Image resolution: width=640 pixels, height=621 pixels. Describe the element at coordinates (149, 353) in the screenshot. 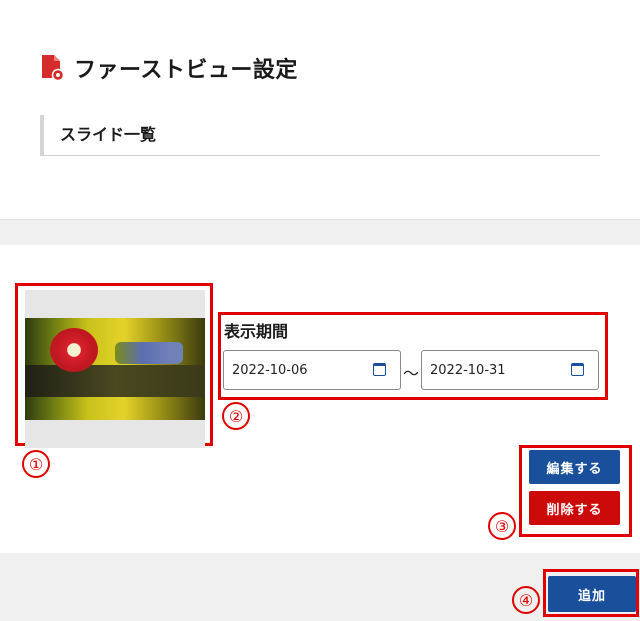

I see `thumbnail-banner` at that location.